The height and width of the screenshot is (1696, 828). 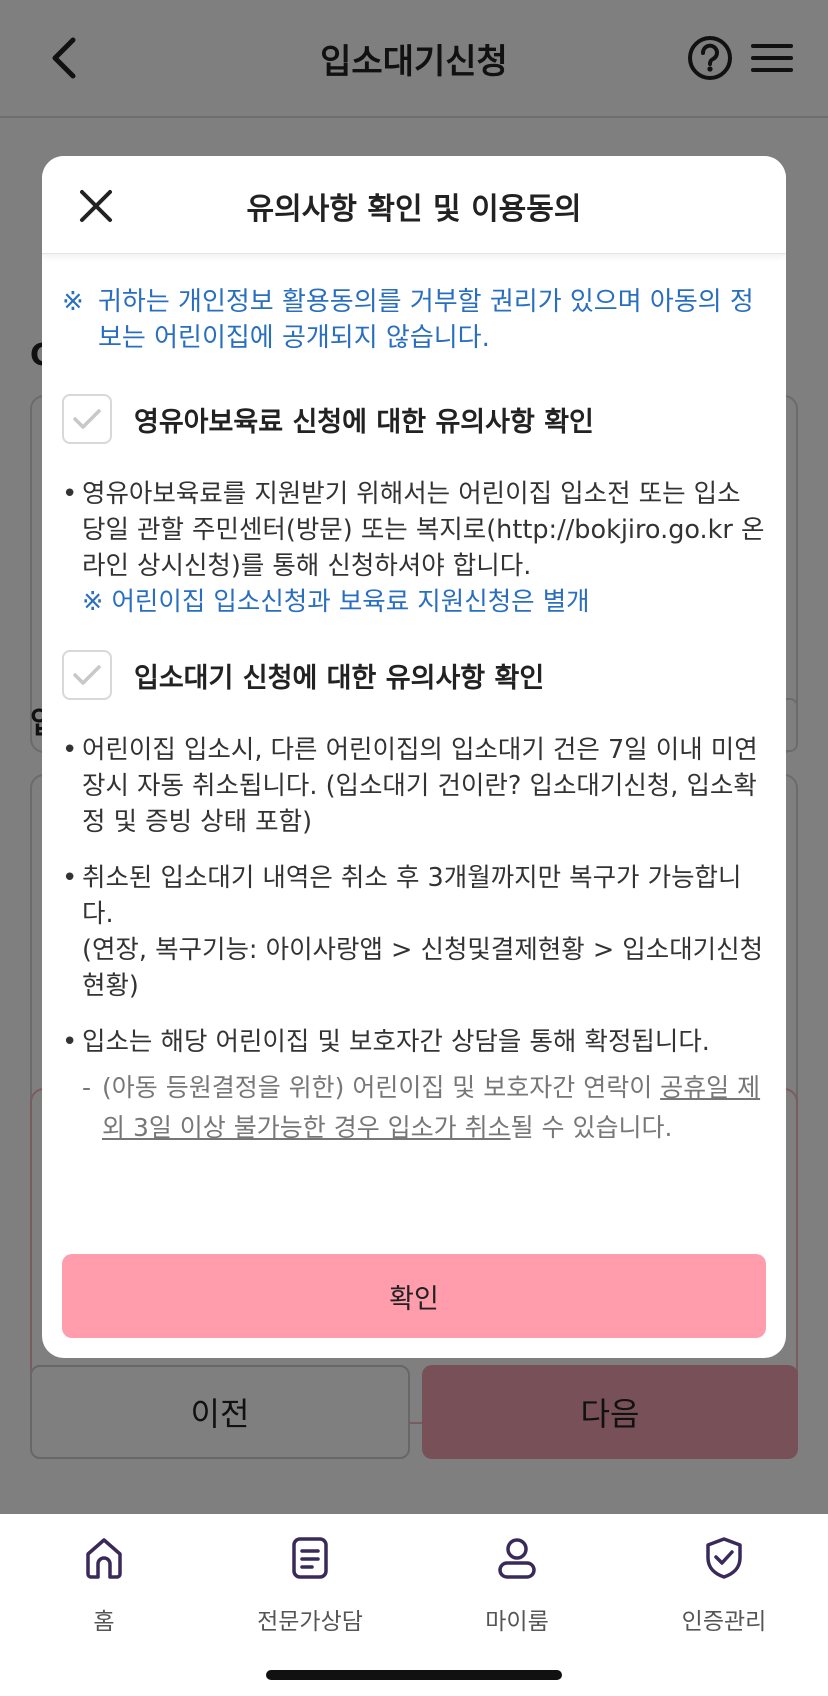 I want to click on modal-header: 유의사항 확인 및 이용동의, so click(x=414, y=205).